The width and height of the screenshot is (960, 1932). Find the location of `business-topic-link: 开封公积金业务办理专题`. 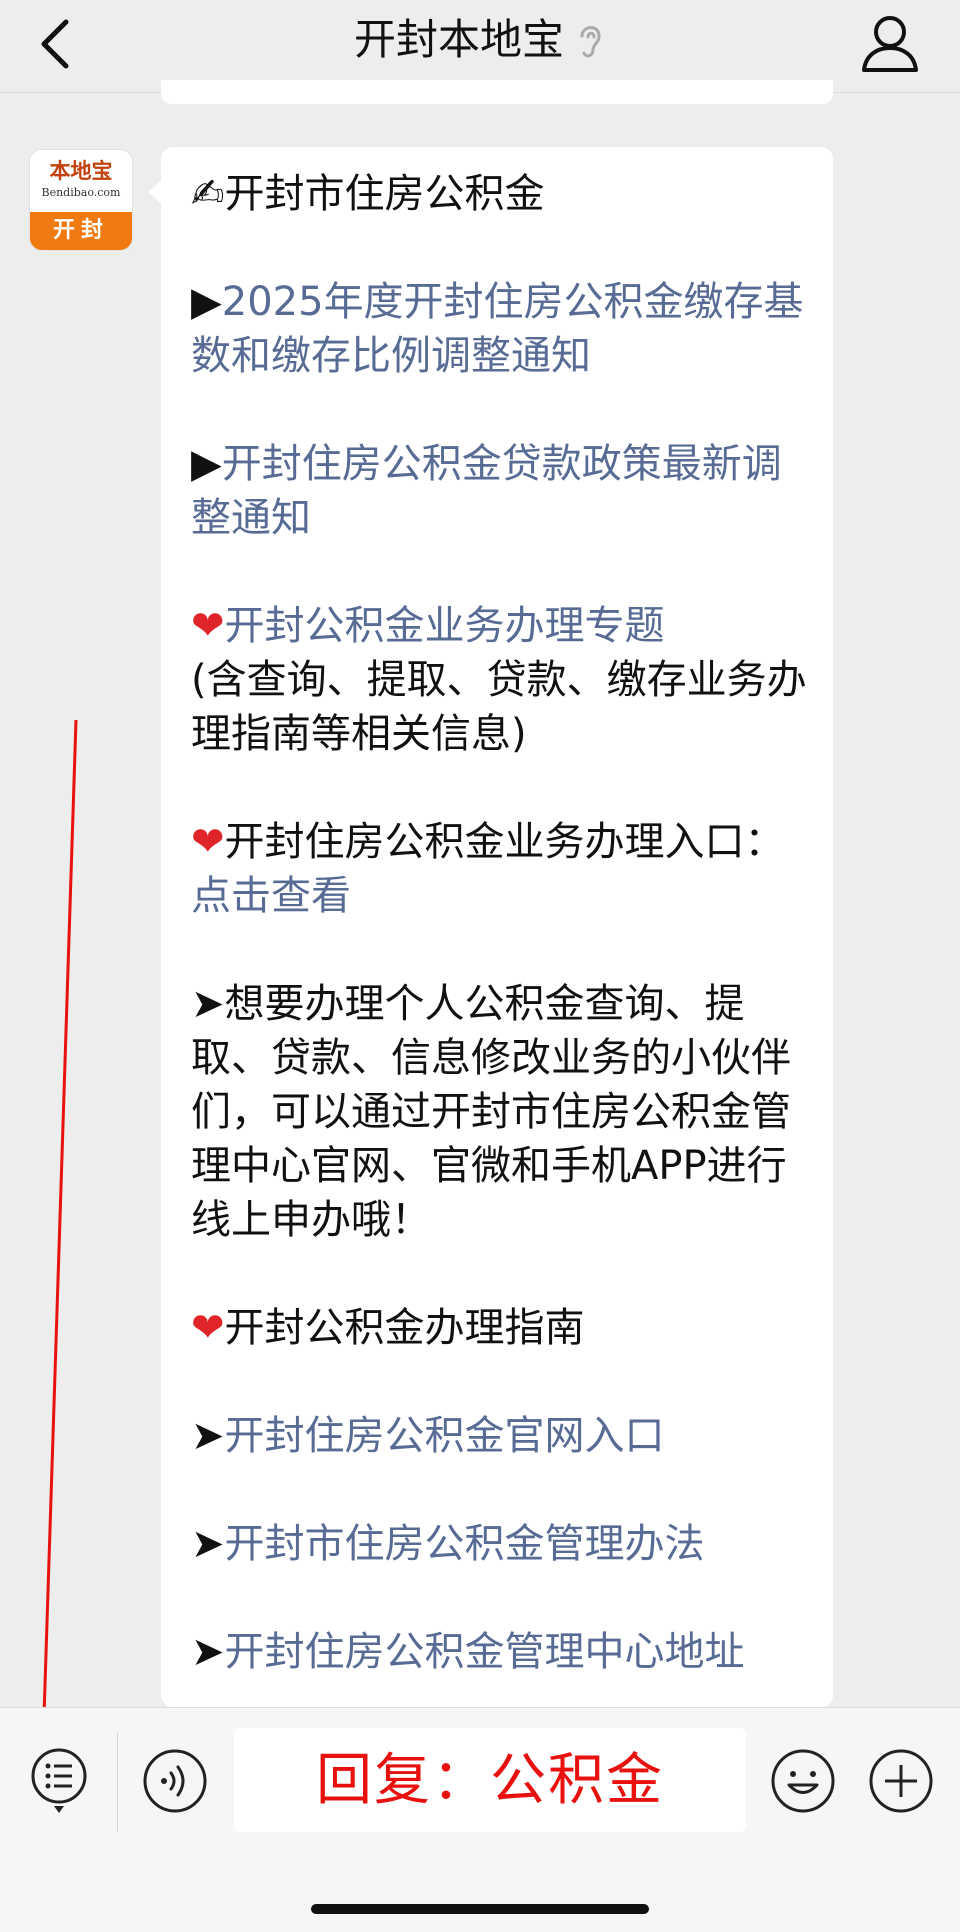

business-topic-link: 开封公积金业务办理专题 is located at coordinates (445, 626).